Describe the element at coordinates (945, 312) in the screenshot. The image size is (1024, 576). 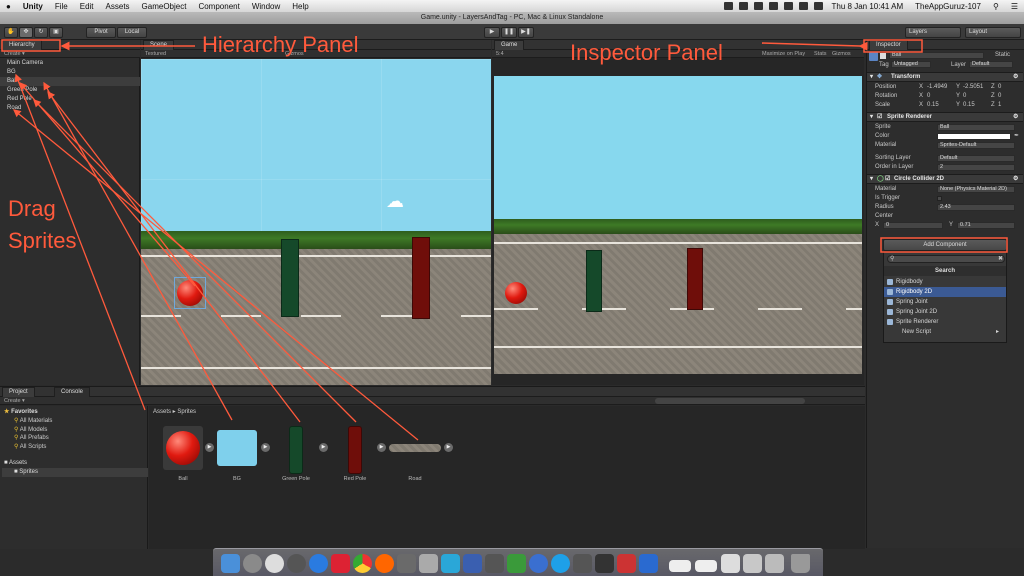
I see `component-item-spring-joint-2d: Spring Joint 2D` at that location.